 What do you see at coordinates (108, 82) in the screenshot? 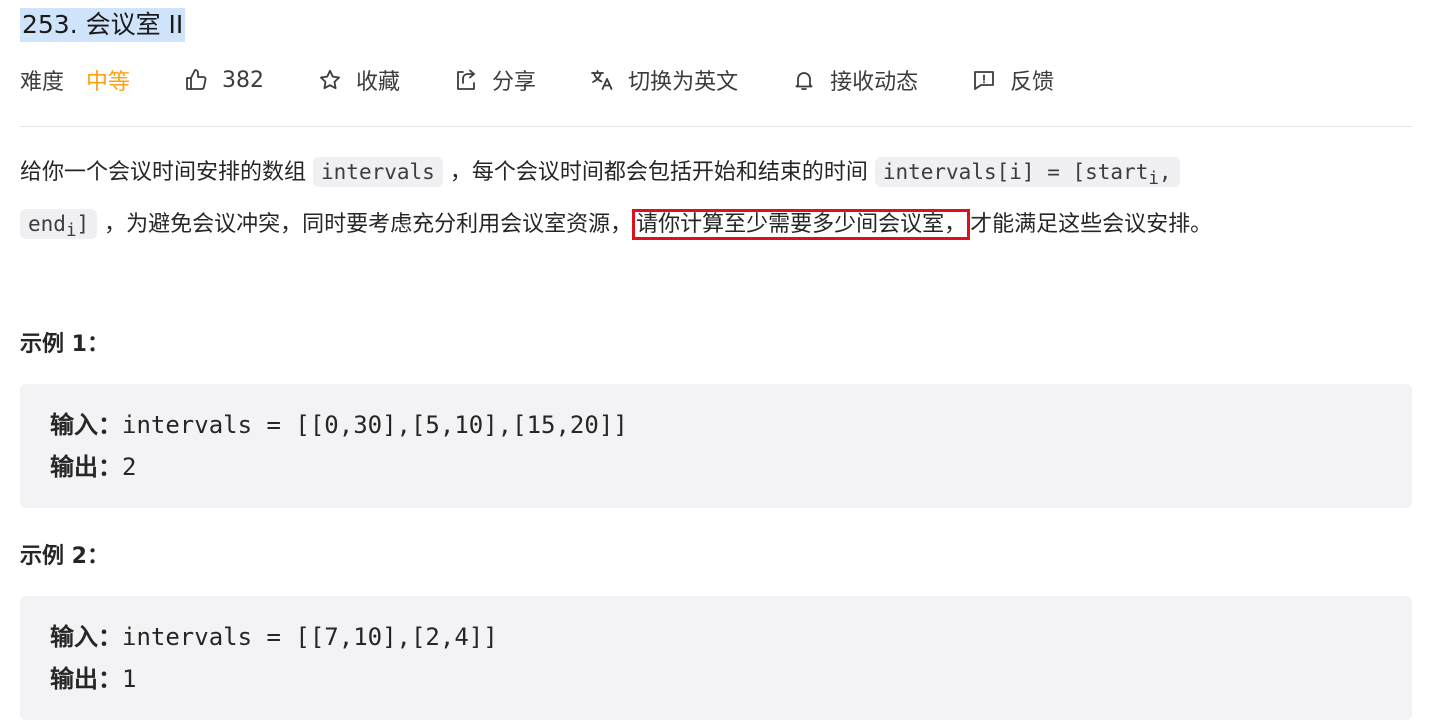
I see `difficulty-value: 中等` at bounding box center [108, 82].